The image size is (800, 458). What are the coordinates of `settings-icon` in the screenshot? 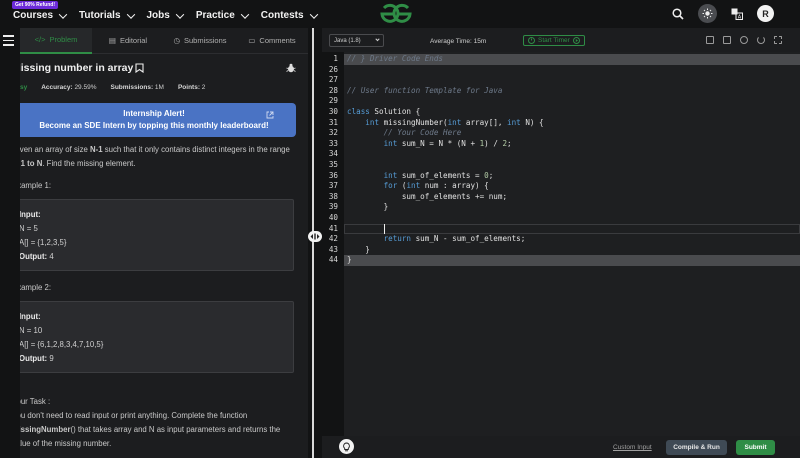 It's located at (744, 40).